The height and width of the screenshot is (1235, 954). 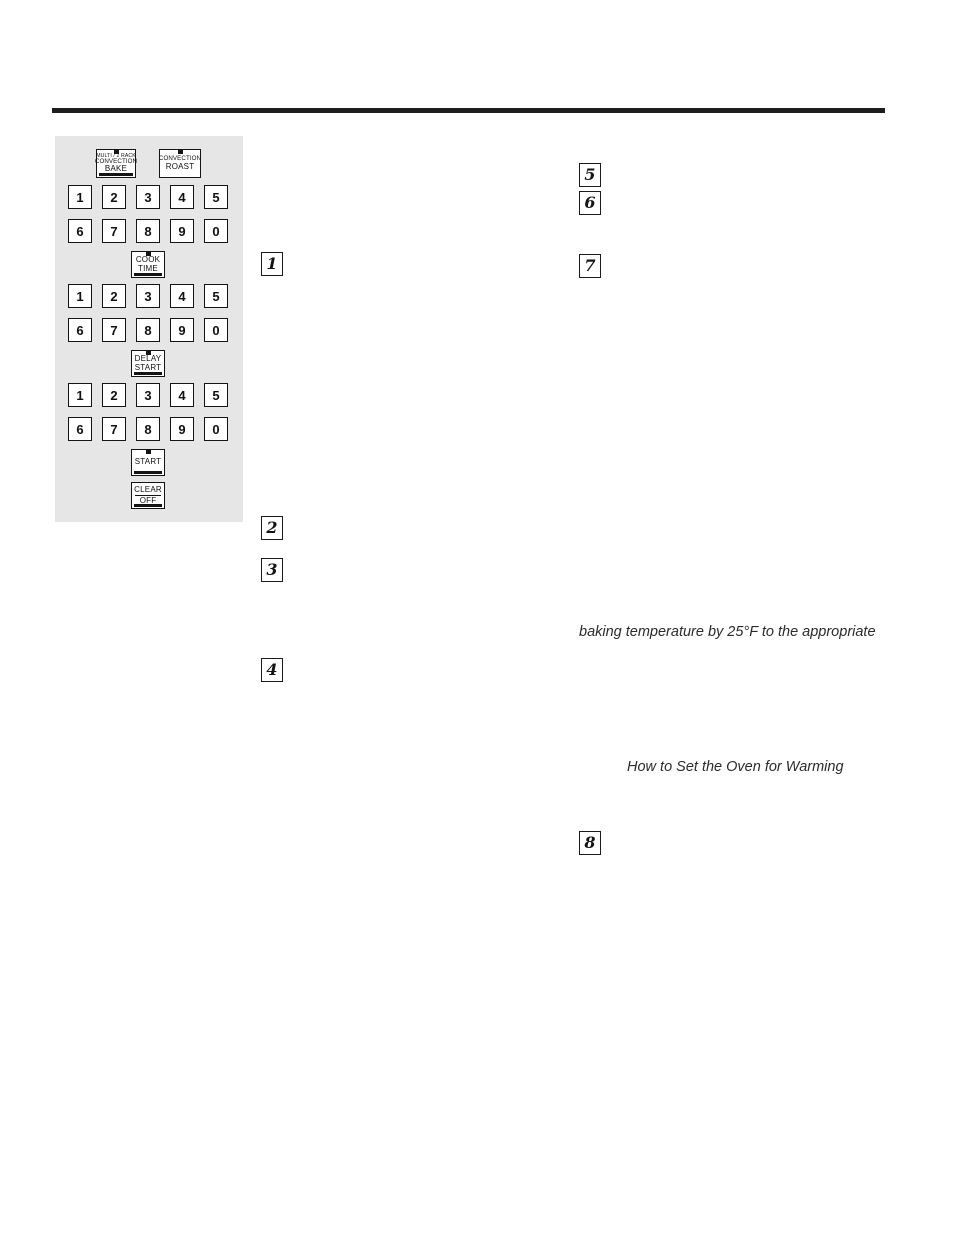 I want to click on step-marker-4: 4, so click(x=272, y=670).